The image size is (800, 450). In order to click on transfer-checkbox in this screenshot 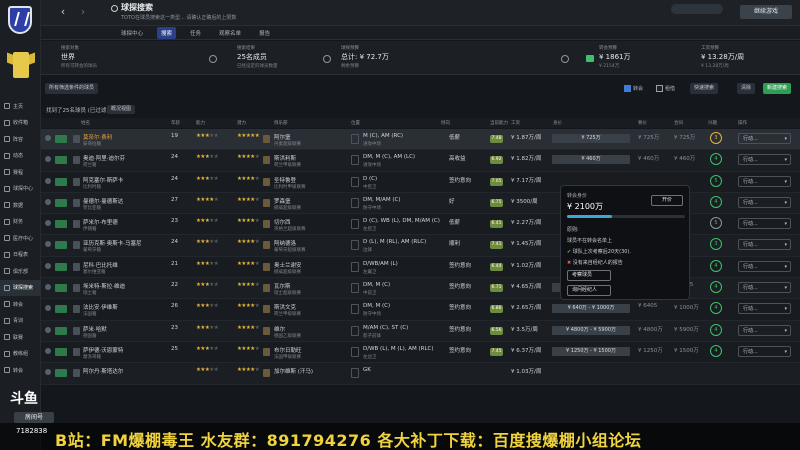, I will do `click(627, 88)`.